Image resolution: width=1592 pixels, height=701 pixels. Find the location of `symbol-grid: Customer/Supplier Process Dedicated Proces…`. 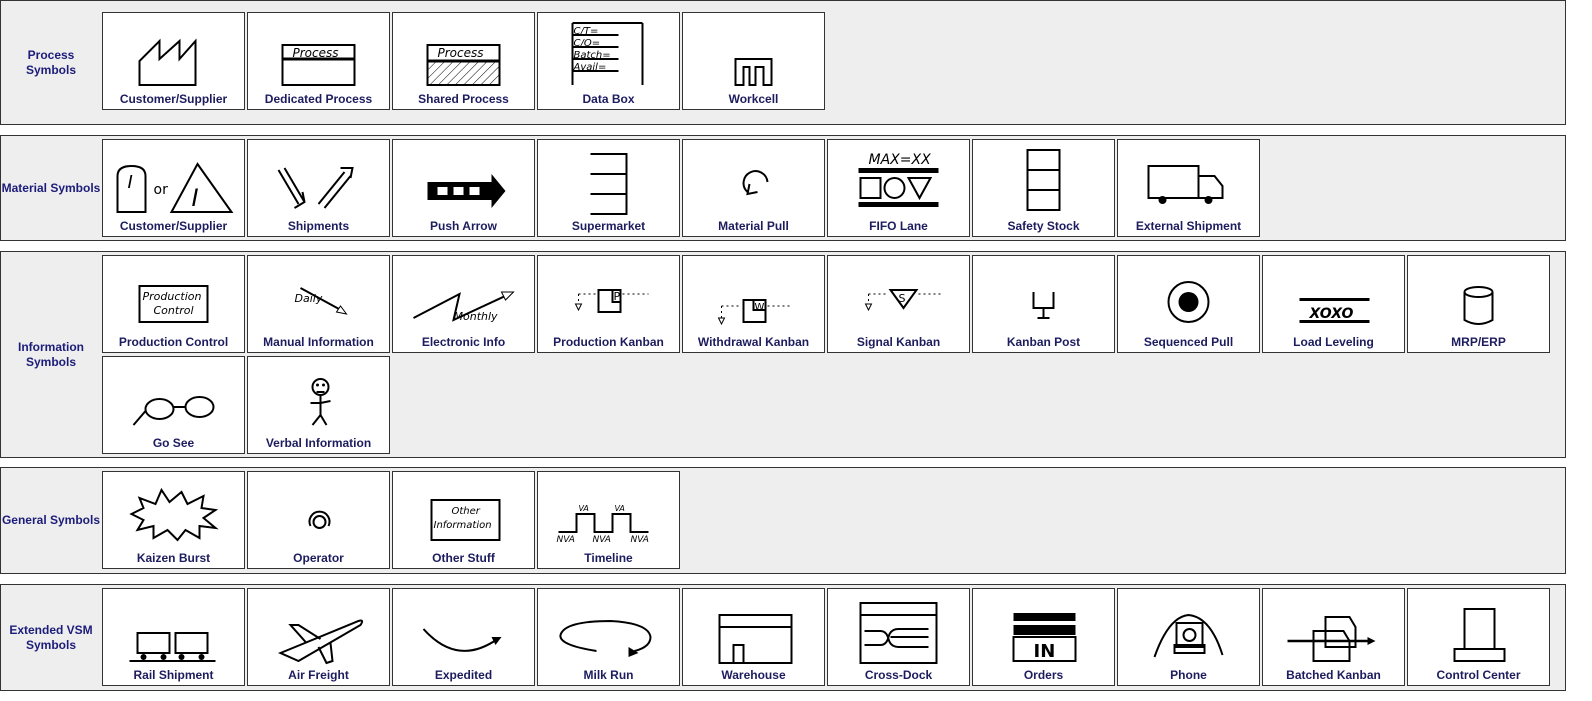

symbol-grid: Customer/Supplier Process Dedicated Proces… is located at coordinates (827, 61).